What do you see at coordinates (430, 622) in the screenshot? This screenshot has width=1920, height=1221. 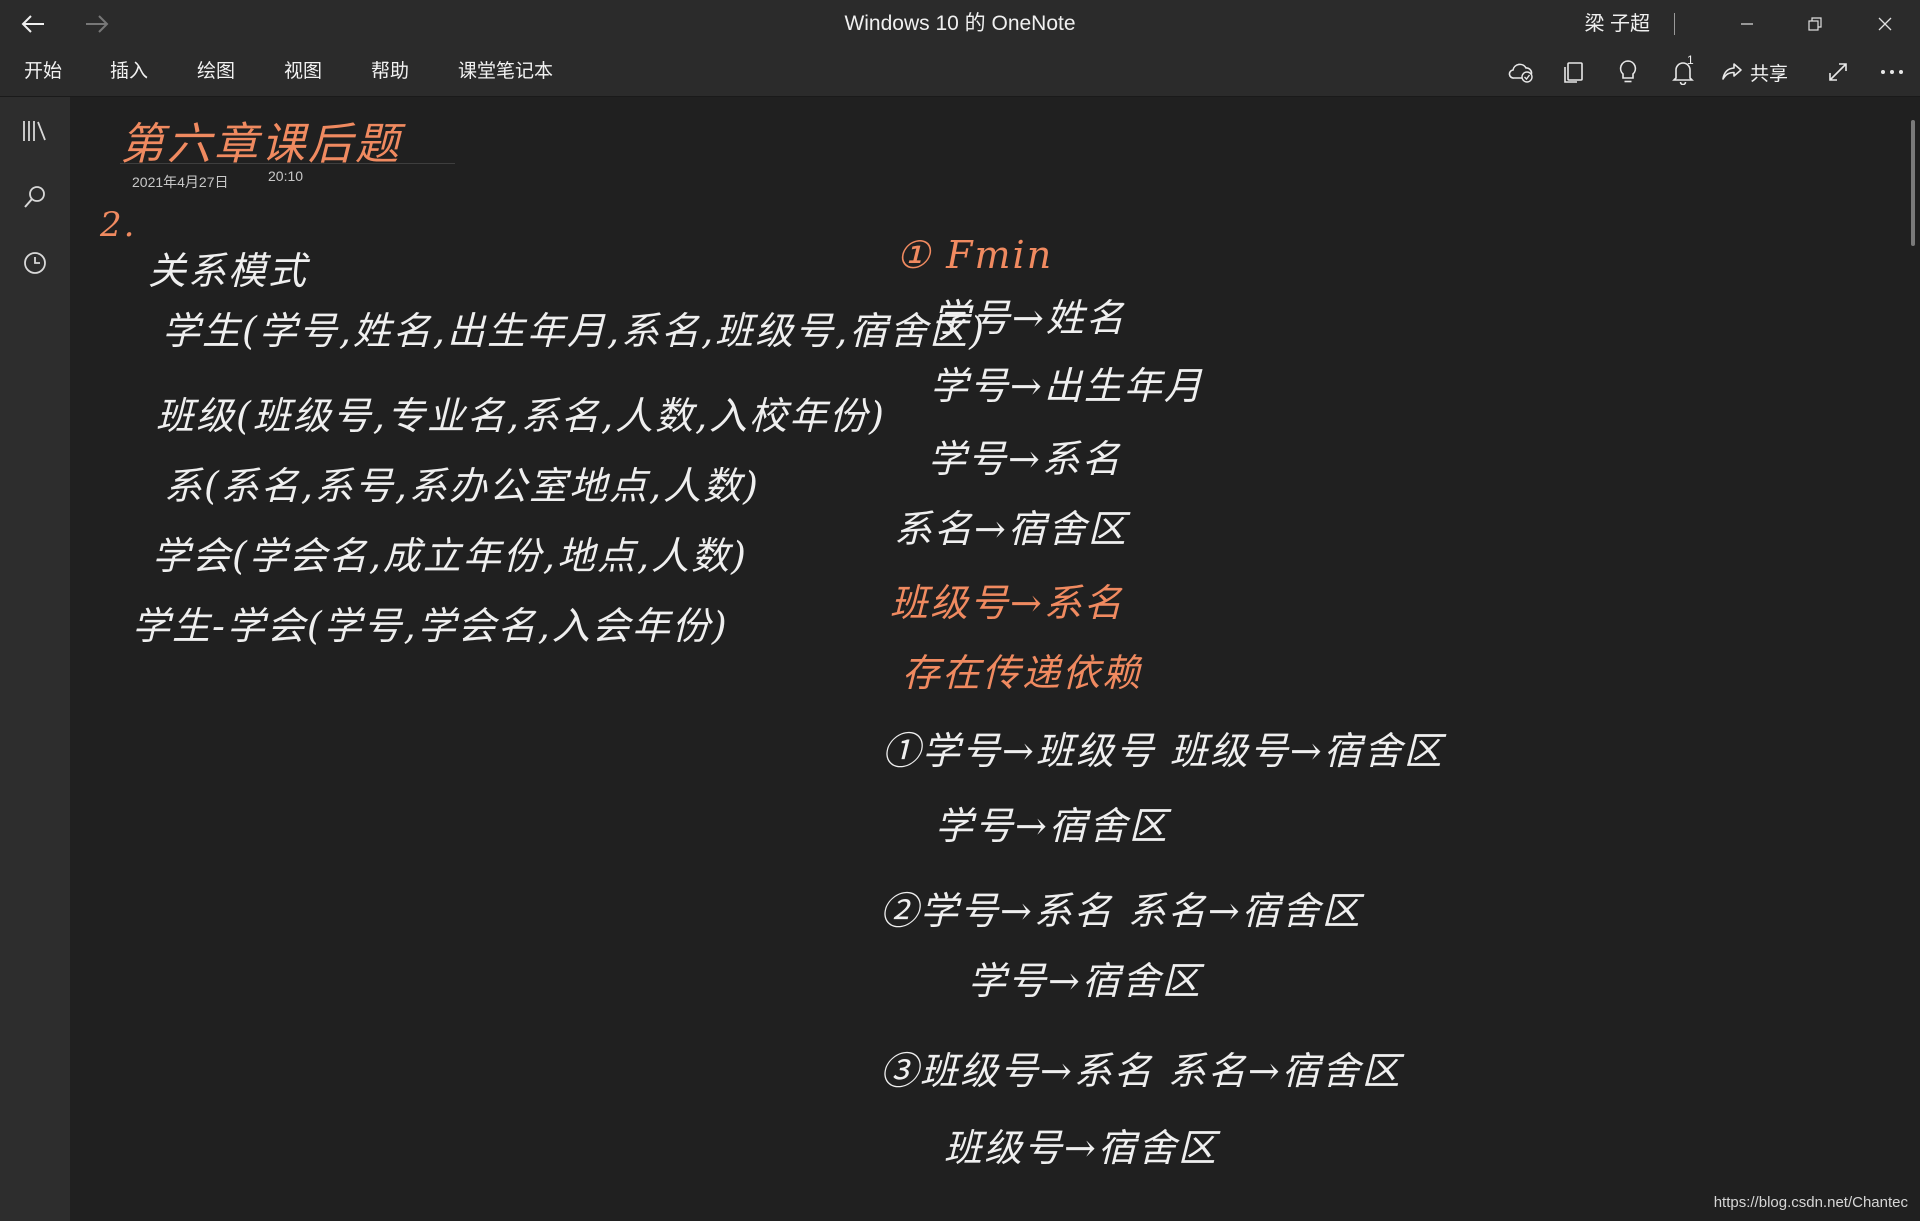 I see `ink-line: 学生-学会(学号,学会名,入会年份)` at bounding box center [430, 622].